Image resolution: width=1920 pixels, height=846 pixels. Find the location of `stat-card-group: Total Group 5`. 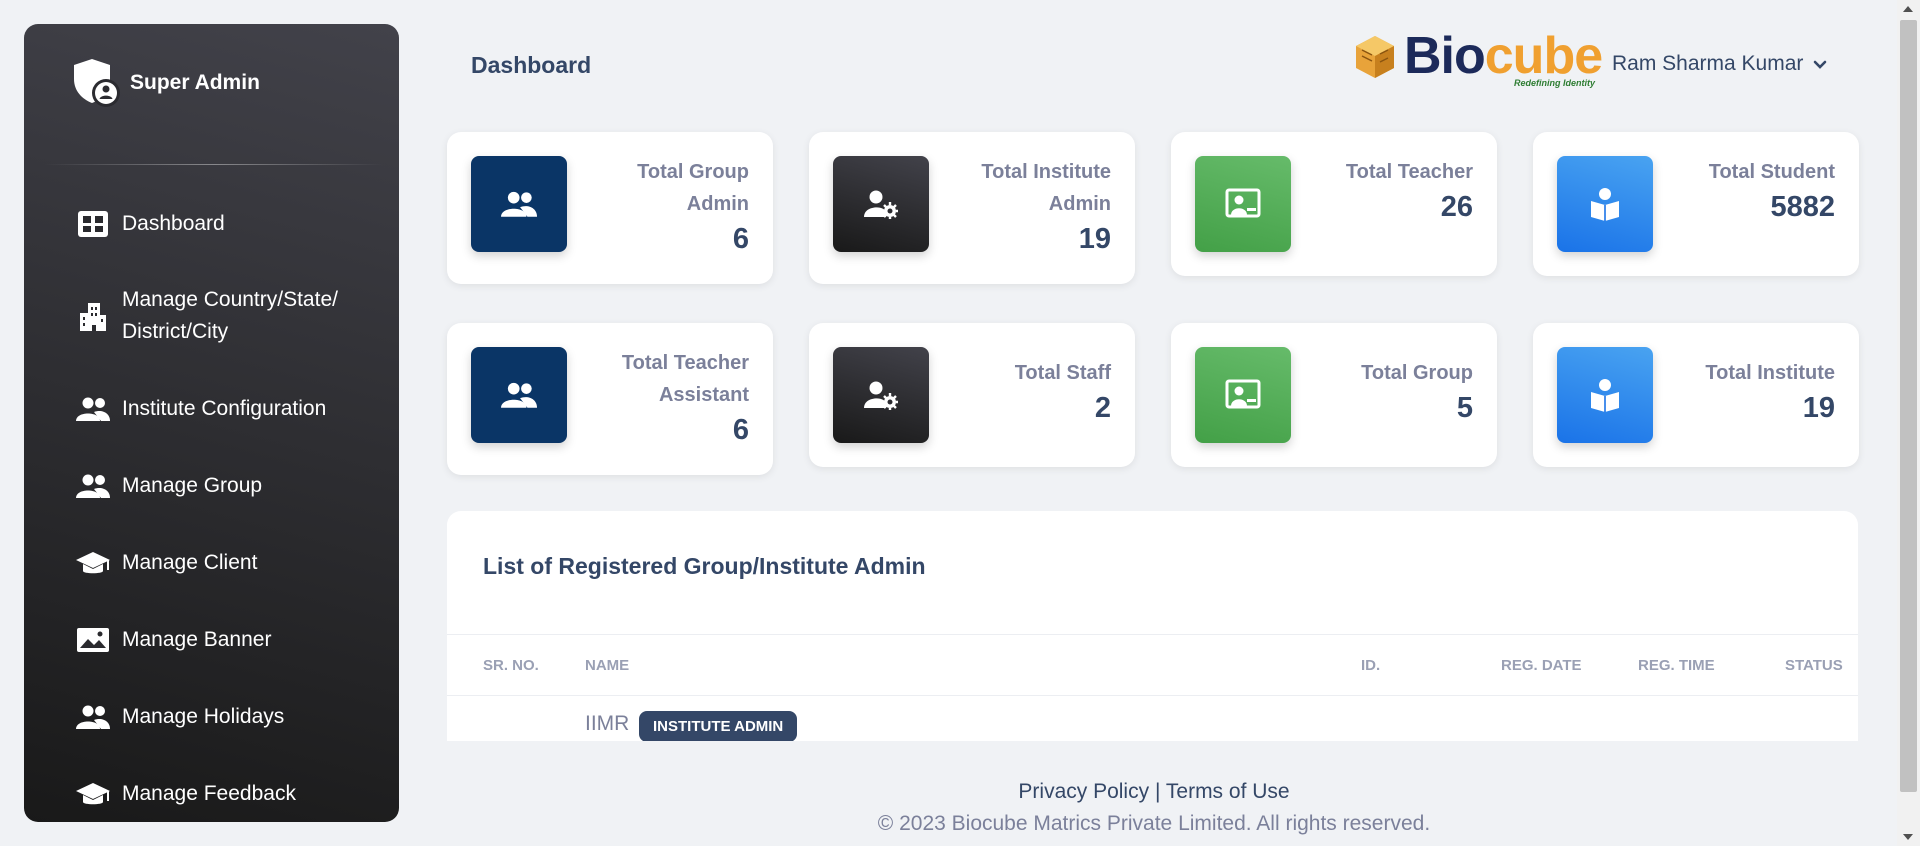

stat-card-group: Total Group 5 is located at coordinates (1334, 395).